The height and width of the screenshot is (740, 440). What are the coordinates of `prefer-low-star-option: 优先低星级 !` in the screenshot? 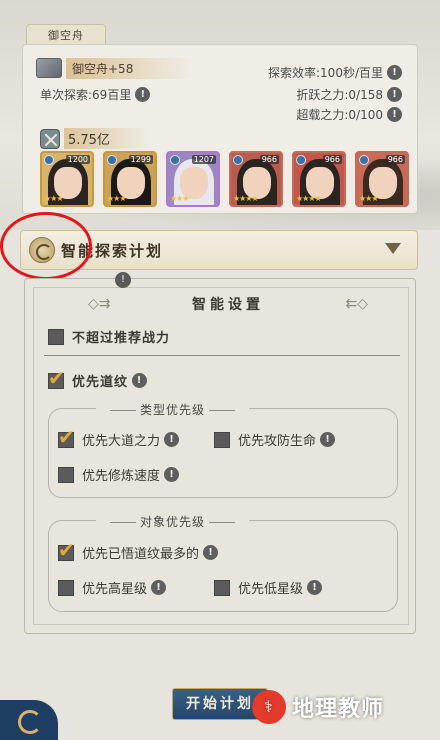 It's located at (268, 587).